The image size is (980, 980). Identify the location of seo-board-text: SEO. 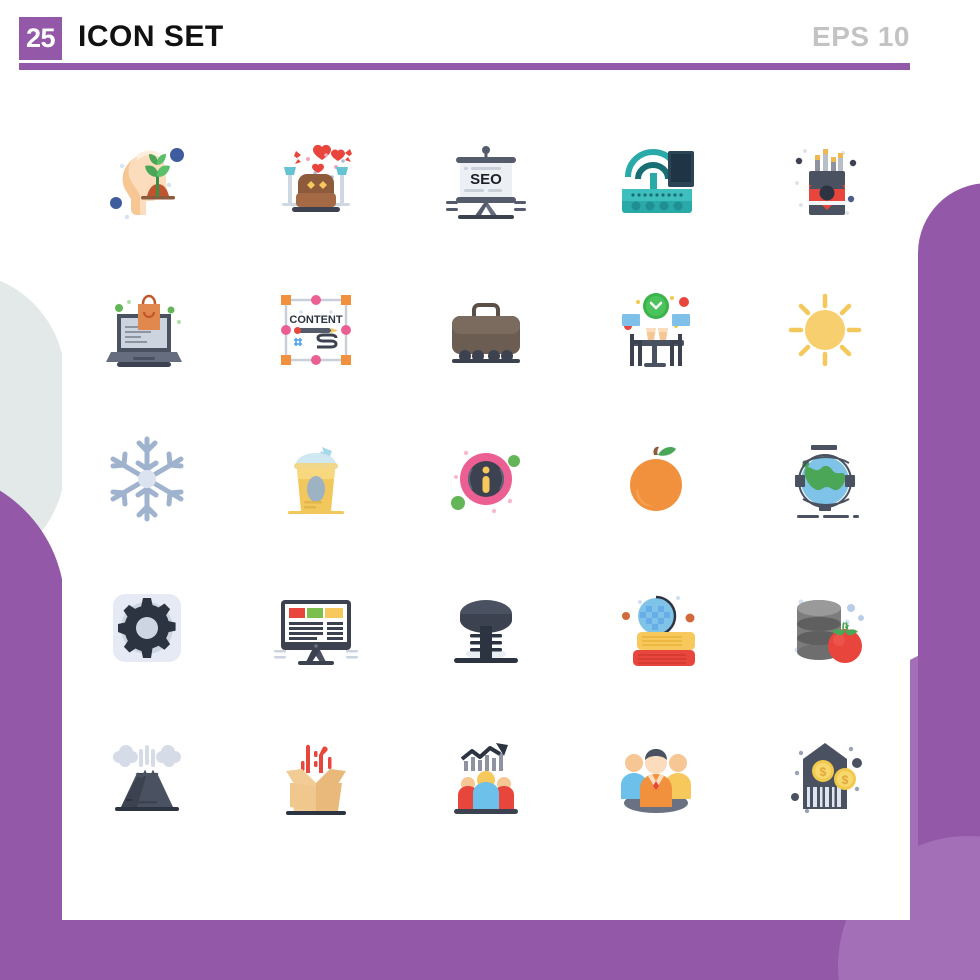
(486, 179).